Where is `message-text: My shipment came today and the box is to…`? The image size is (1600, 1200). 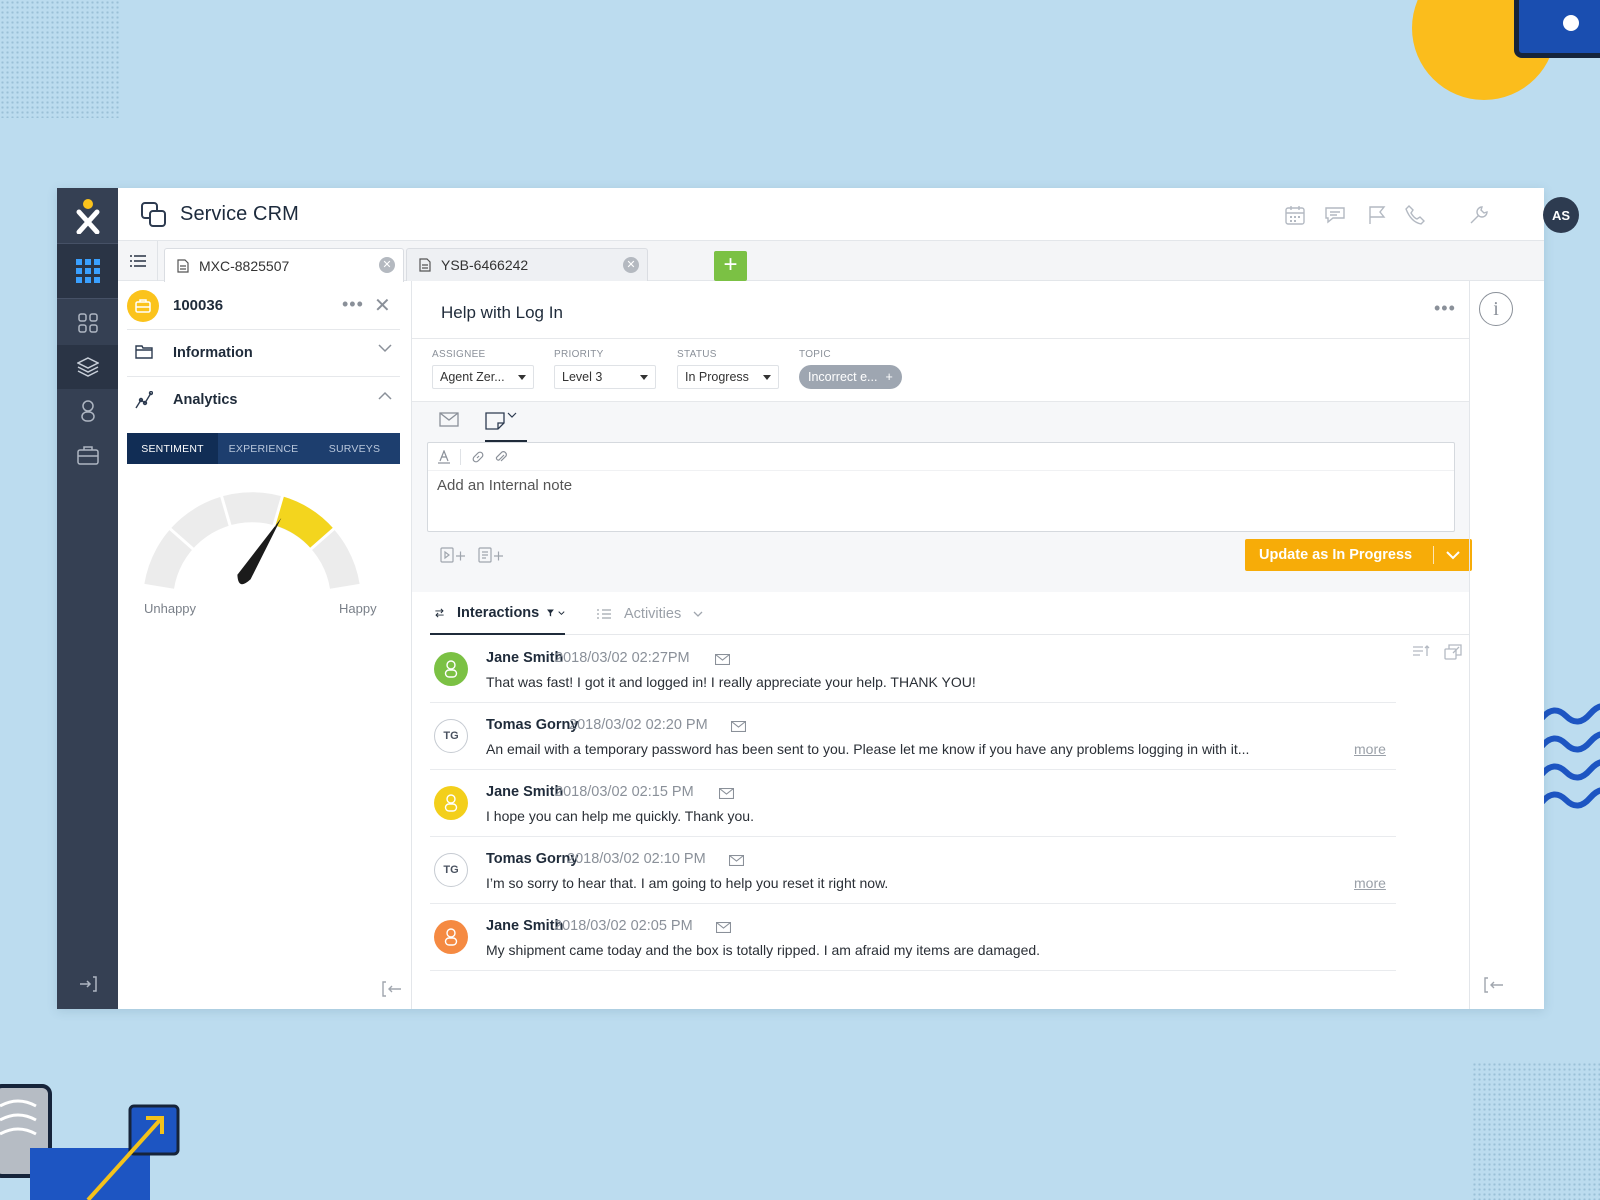 message-text: My shipment came today and the box is to… is located at coordinates (763, 950).